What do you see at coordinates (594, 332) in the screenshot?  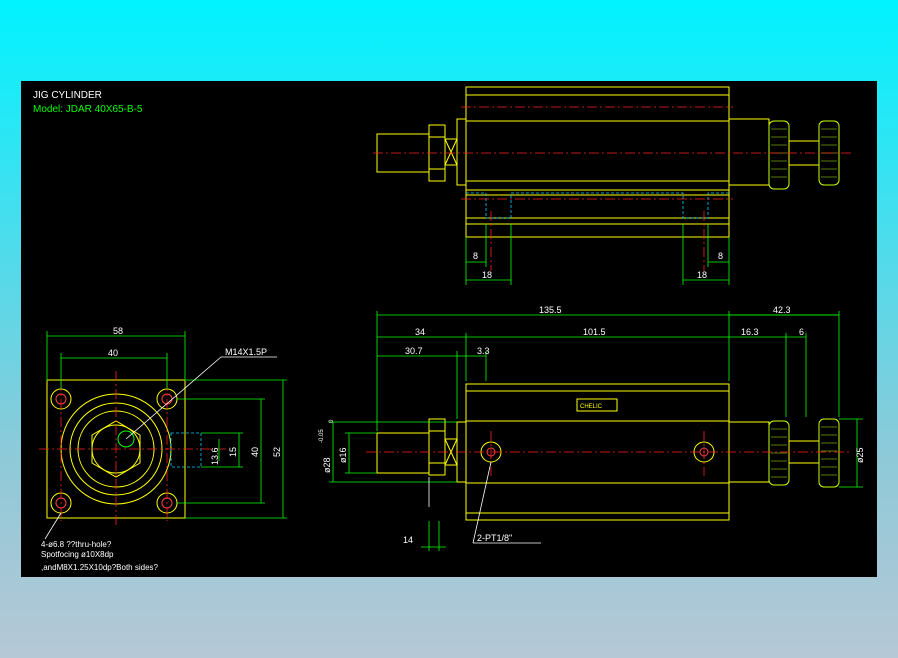 I see `side-dim-body: 101.5` at bounding box center [594, 332].